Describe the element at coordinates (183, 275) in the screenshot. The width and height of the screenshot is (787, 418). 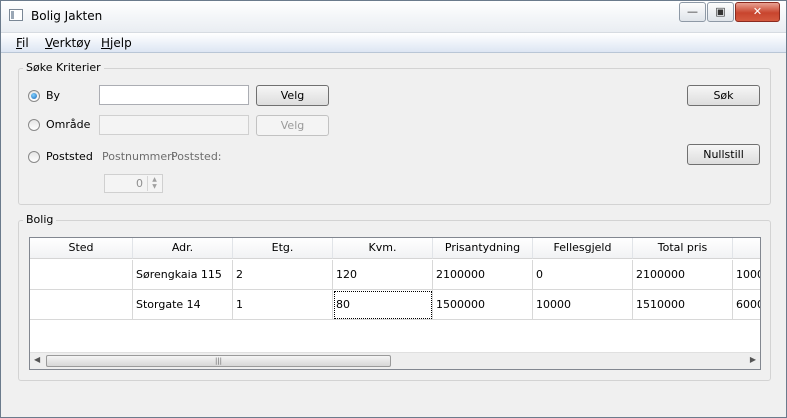
I see `table-cell: Sørengkaia 115` at that location.